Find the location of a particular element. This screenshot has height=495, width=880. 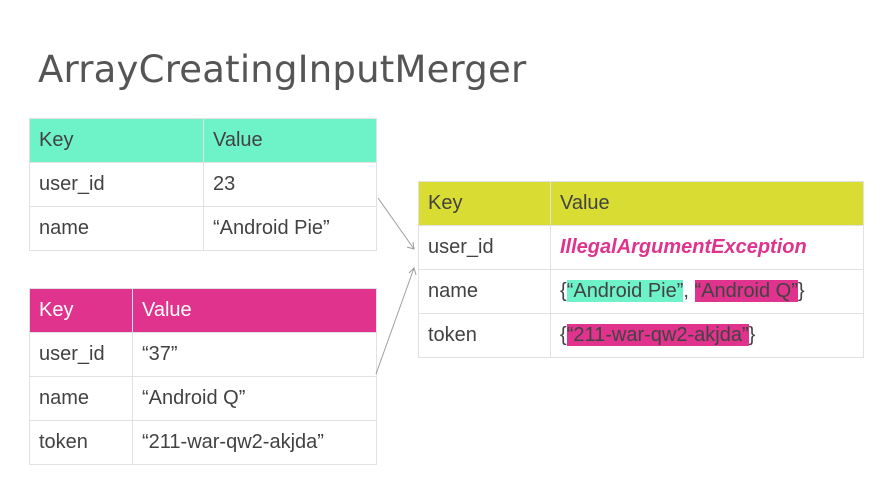

connector-arrows is located at coordinates (396, 286).